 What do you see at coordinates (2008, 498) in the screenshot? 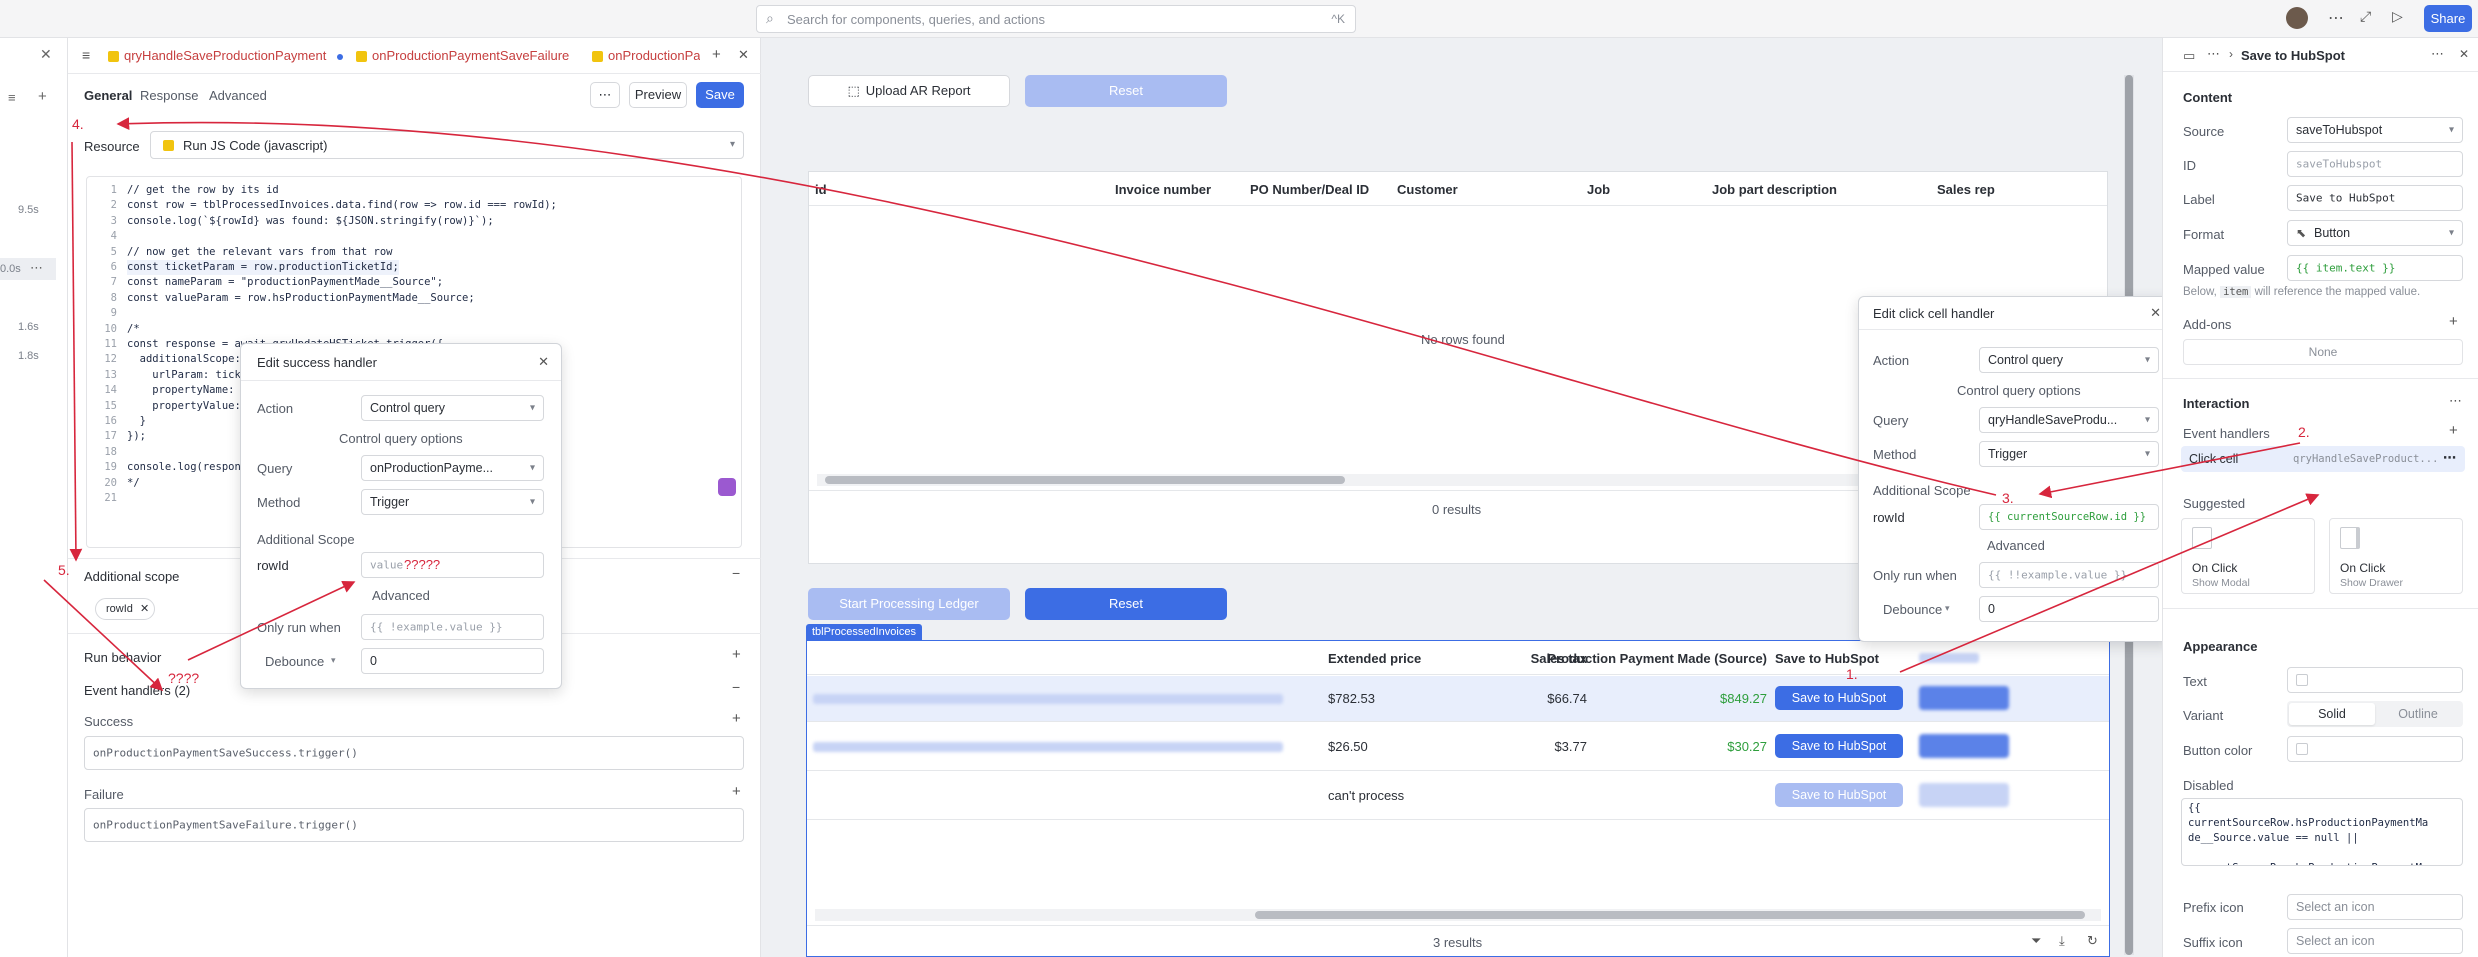
I see `annotation-3: 3.` at bounding box center [2008, 498].